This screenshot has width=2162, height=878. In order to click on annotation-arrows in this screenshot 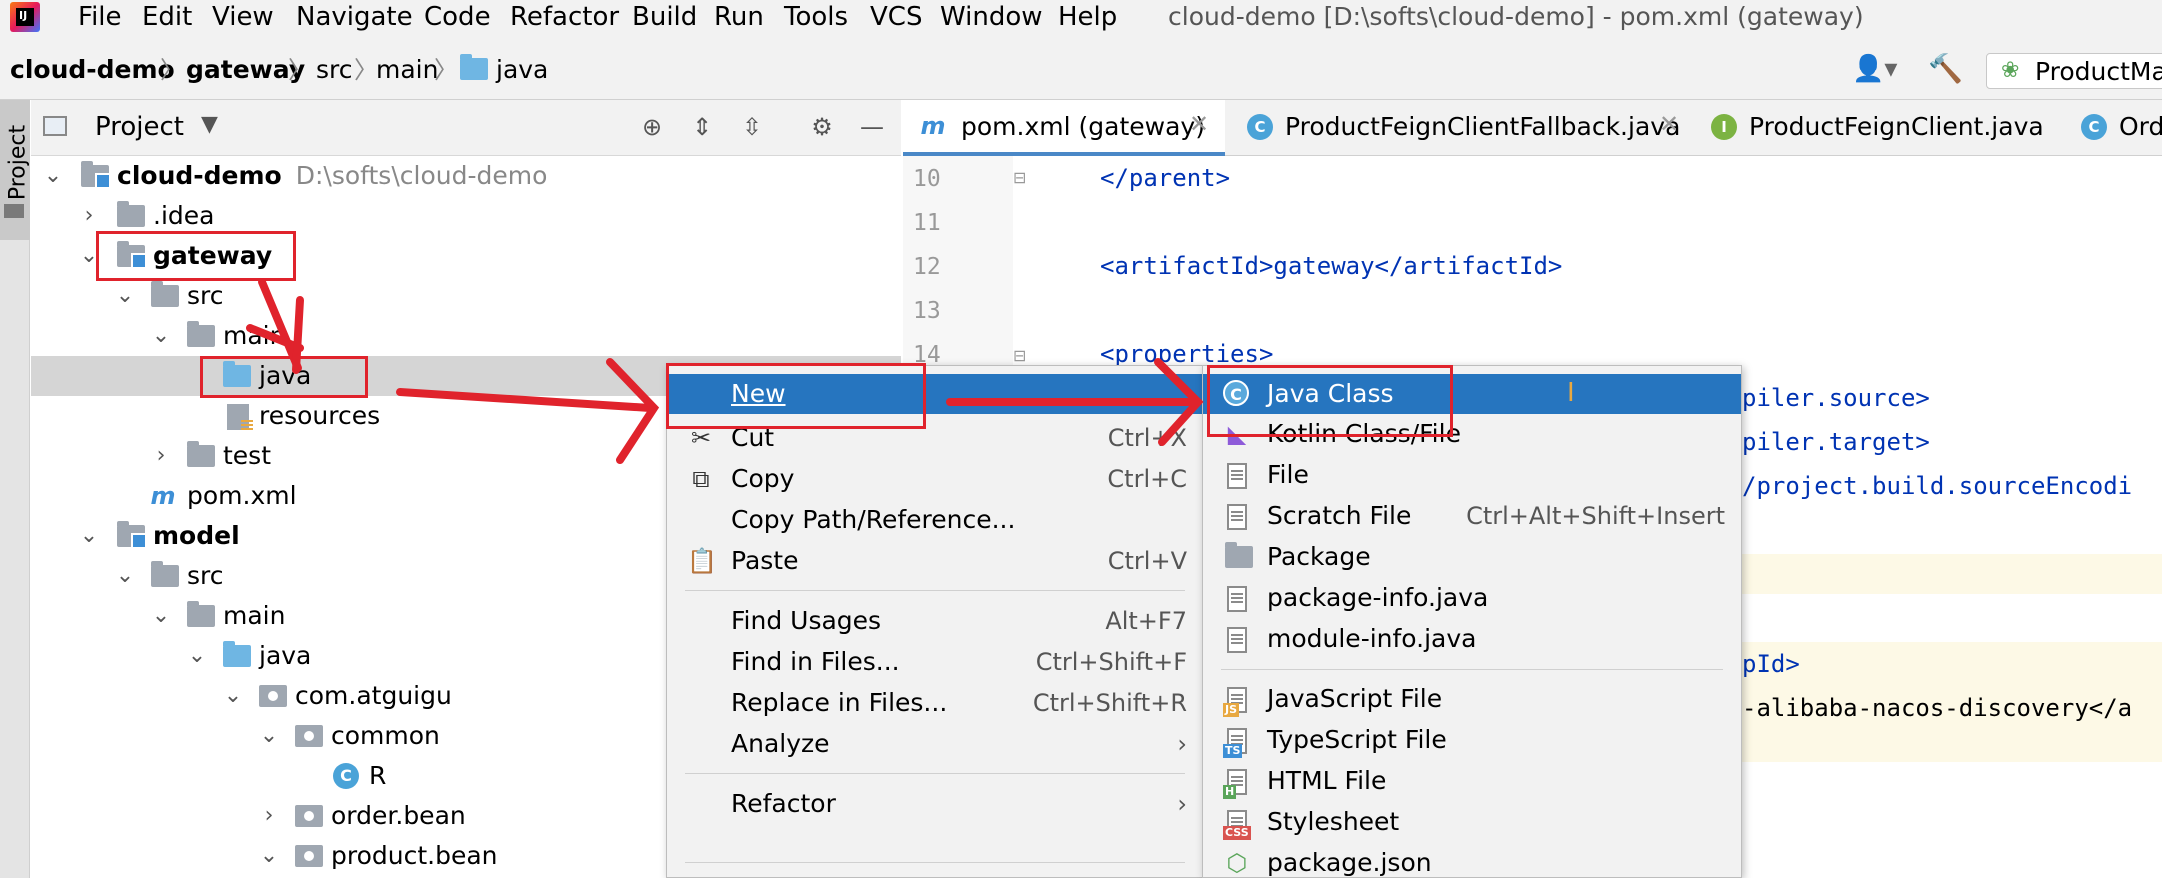, I will do `click(725, 371)`.